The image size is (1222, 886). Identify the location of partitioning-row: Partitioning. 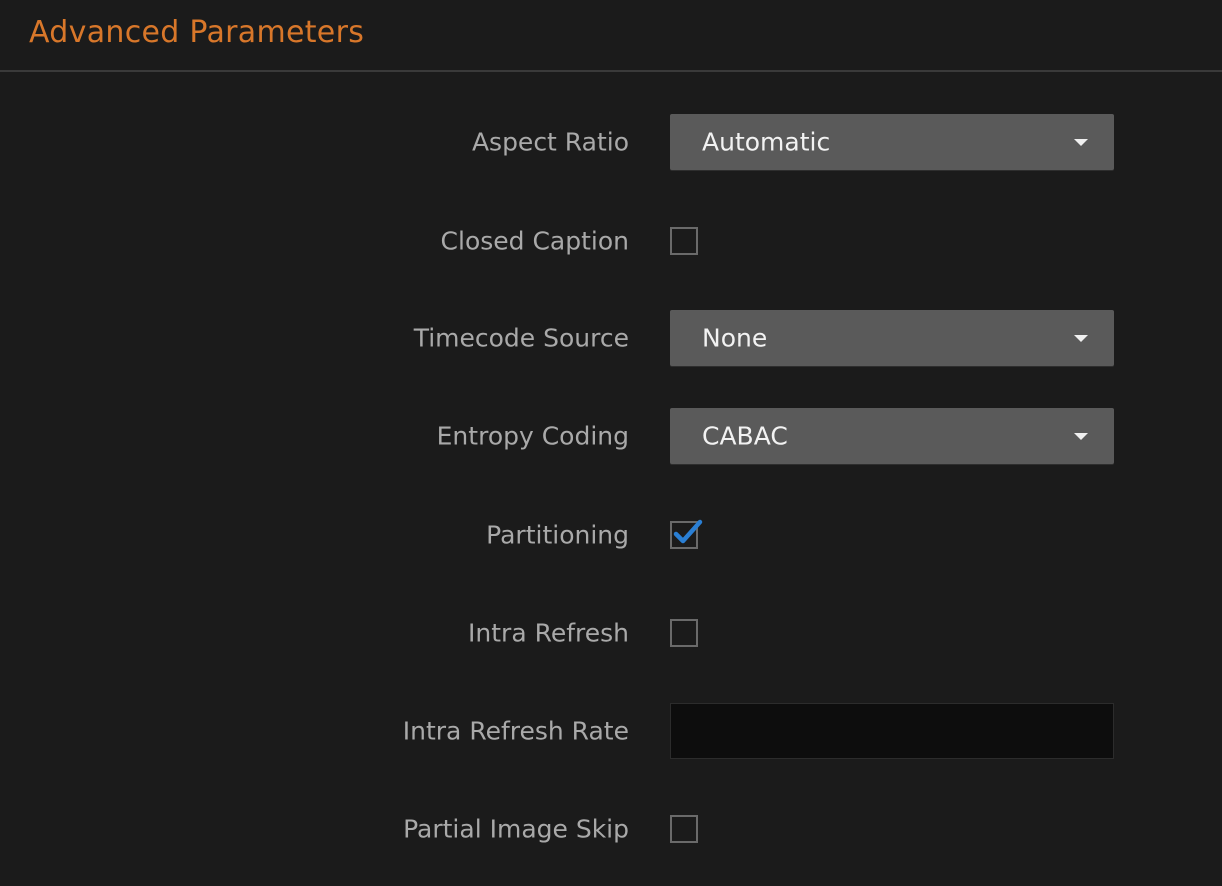
(611, 535).